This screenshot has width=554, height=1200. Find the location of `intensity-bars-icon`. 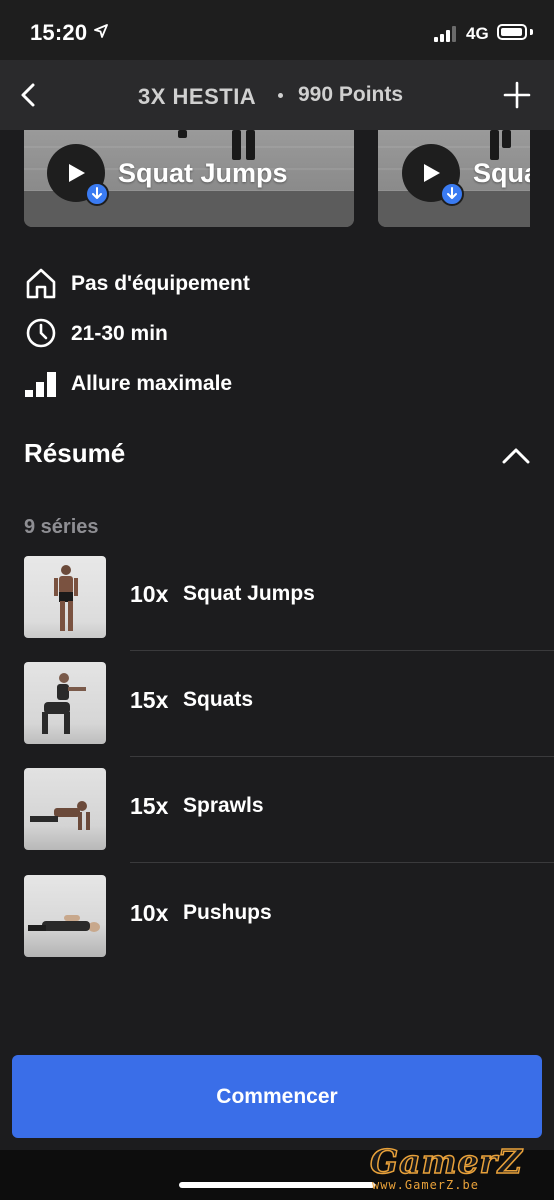

intensity-bars-icon is located at coordinates (40, 384).